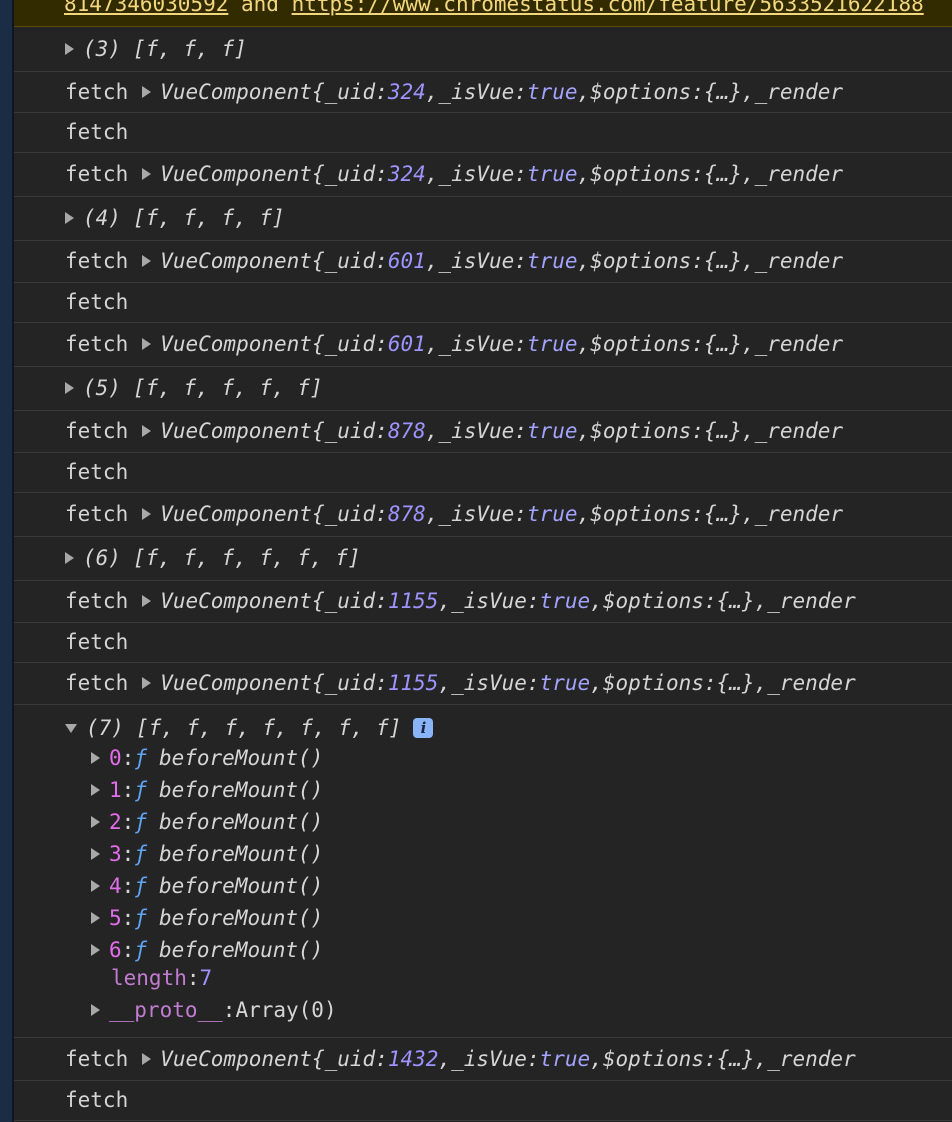 The image size is (952, 1122). I want to click on array-entry: 5: ƒ beforeMount(), so click(207, 918).